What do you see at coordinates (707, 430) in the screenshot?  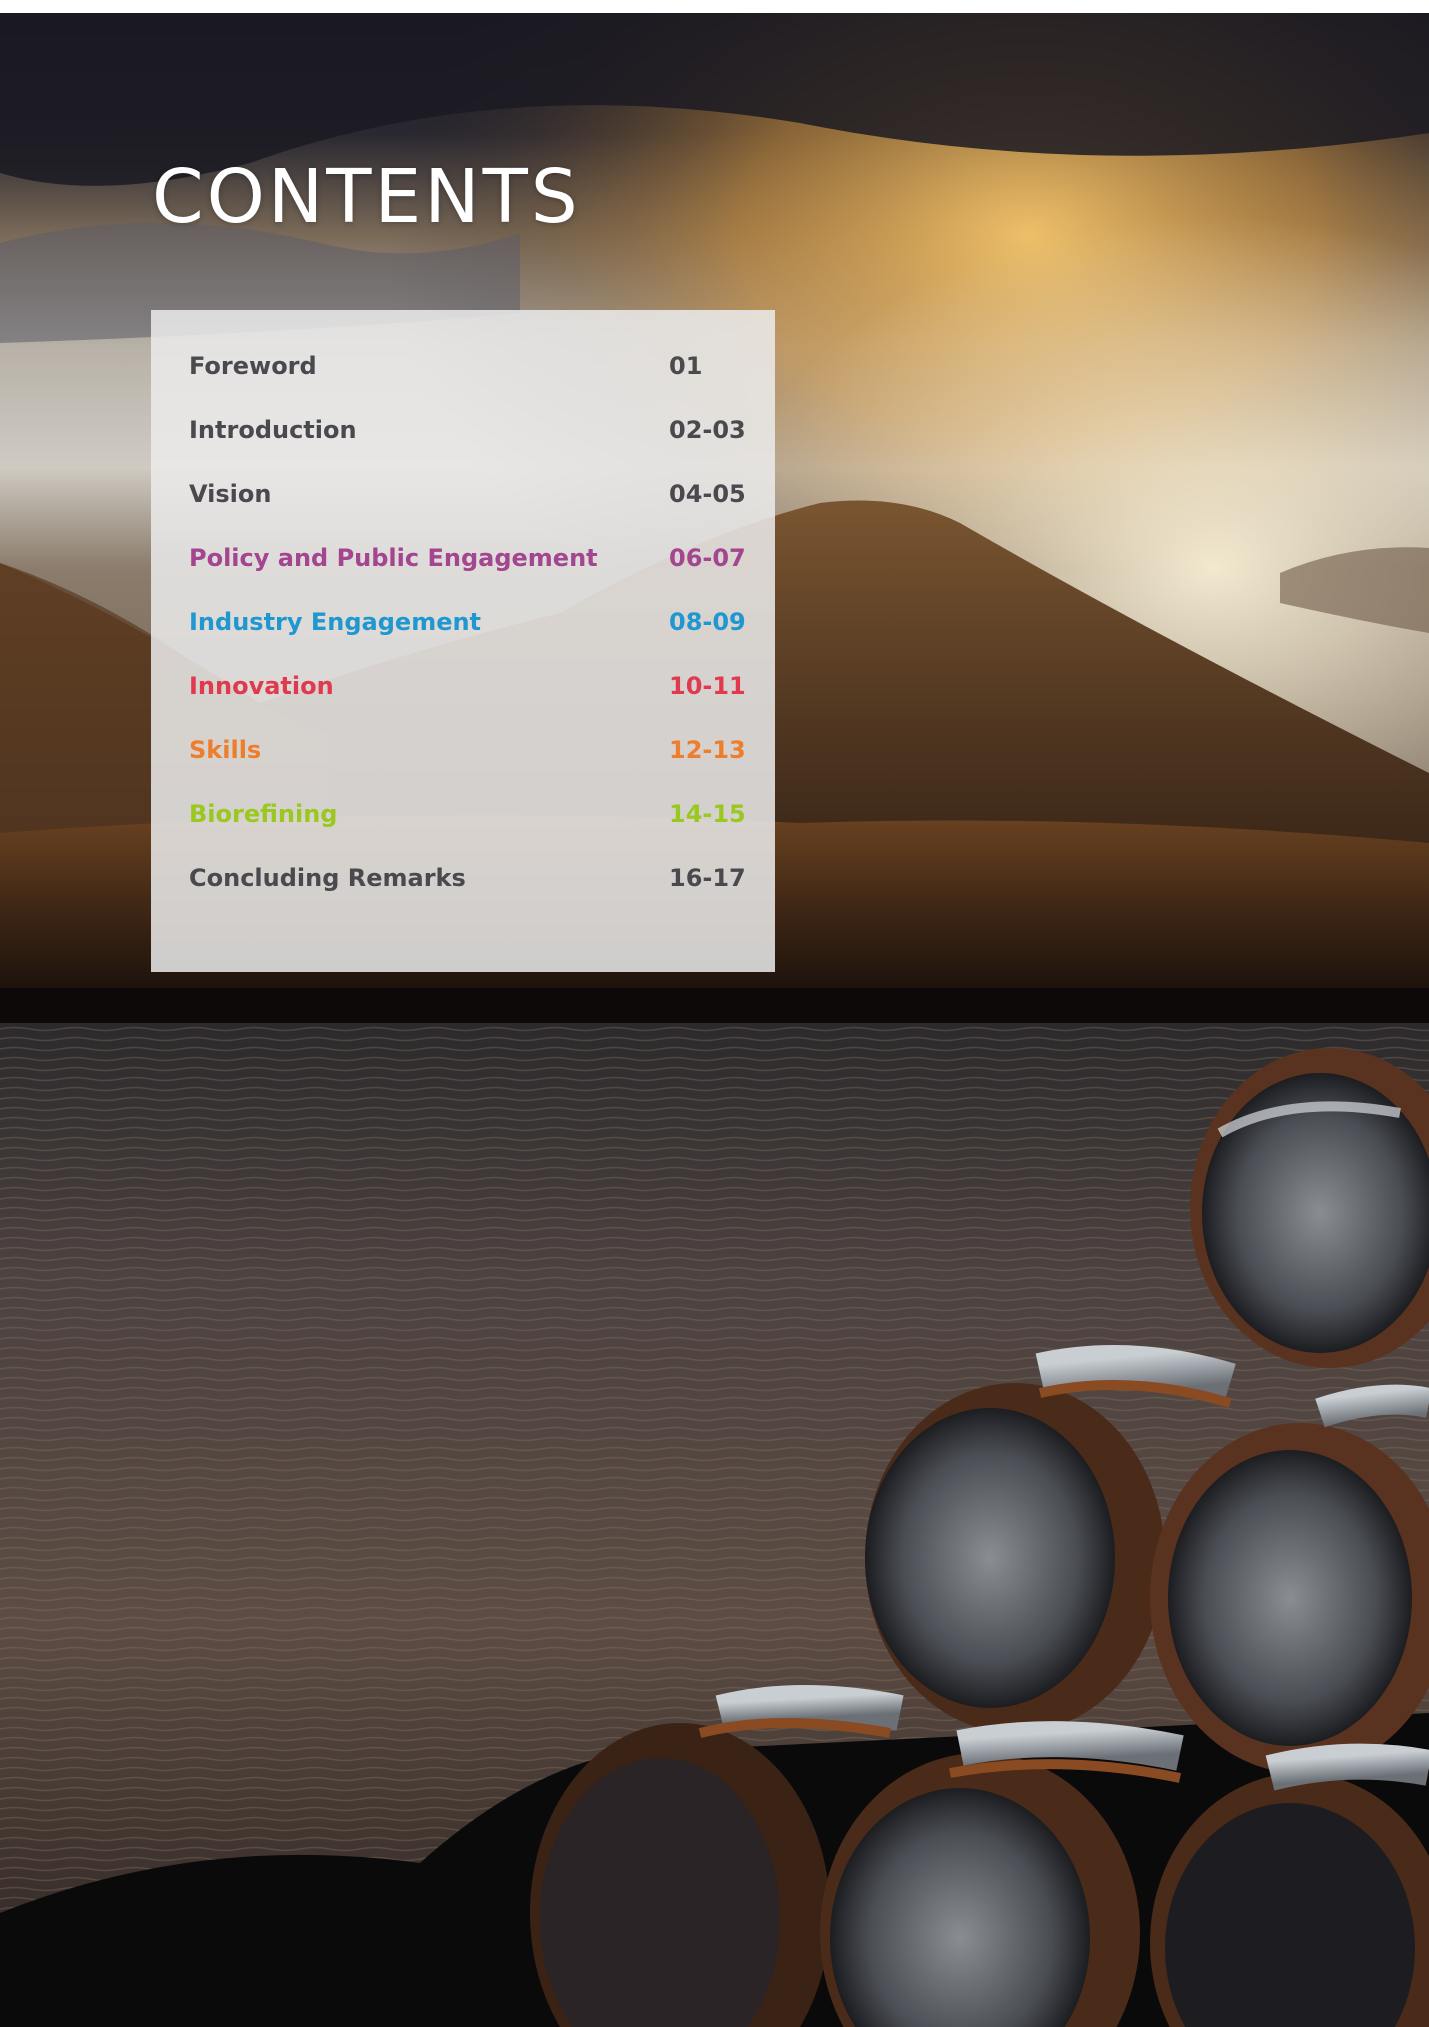 I see `toc-item-pages: 02-03` at bounding box center [707, 430].